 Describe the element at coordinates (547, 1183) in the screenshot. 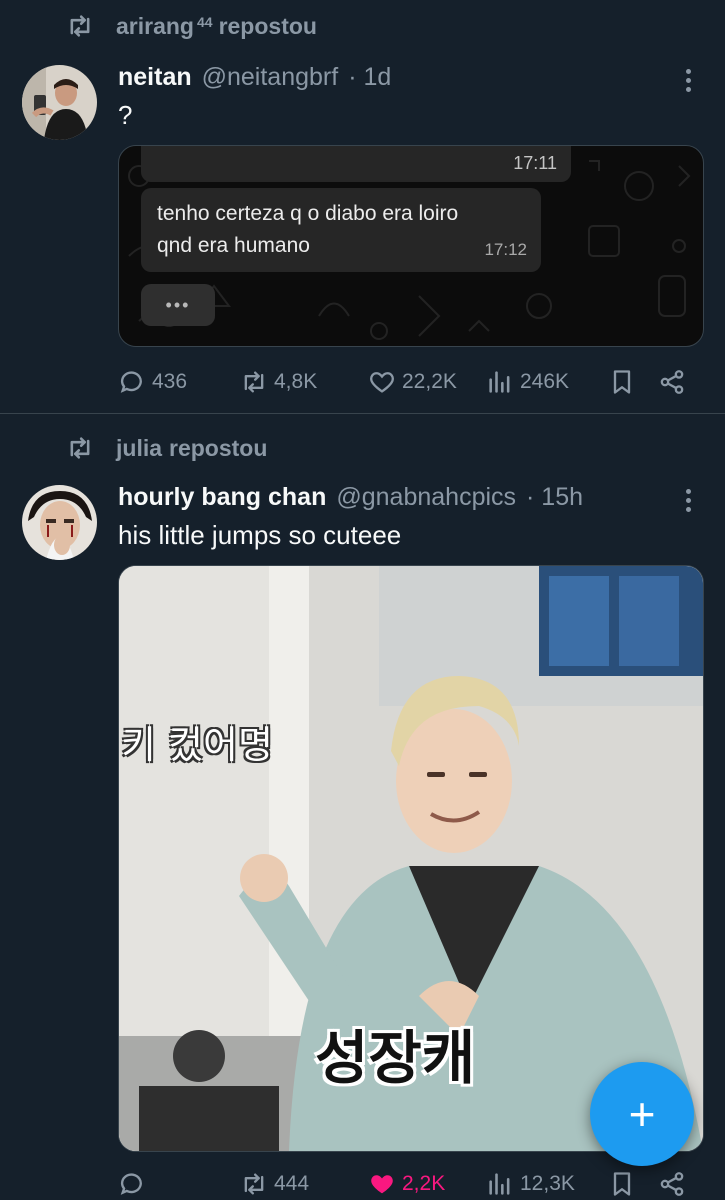

I see `views-count: 12,3K` at that location.